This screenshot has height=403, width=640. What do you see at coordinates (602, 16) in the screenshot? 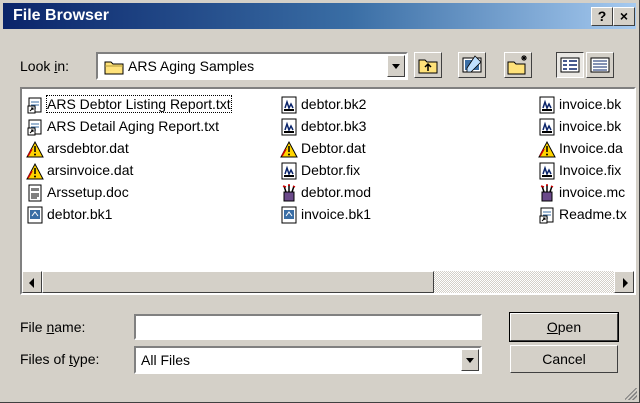
I see `help-button: ?` at bounding box center [602, 16].